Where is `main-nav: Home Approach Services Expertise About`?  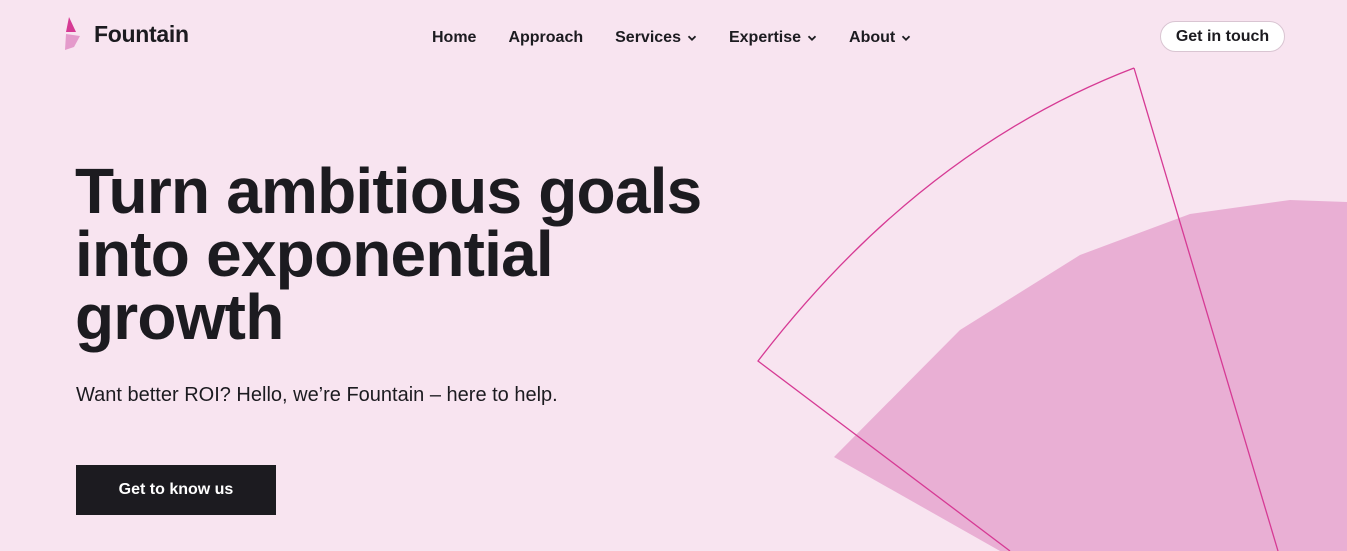
main-nav: Home Approach Services Expertise About is located at coordinates (671, 38).